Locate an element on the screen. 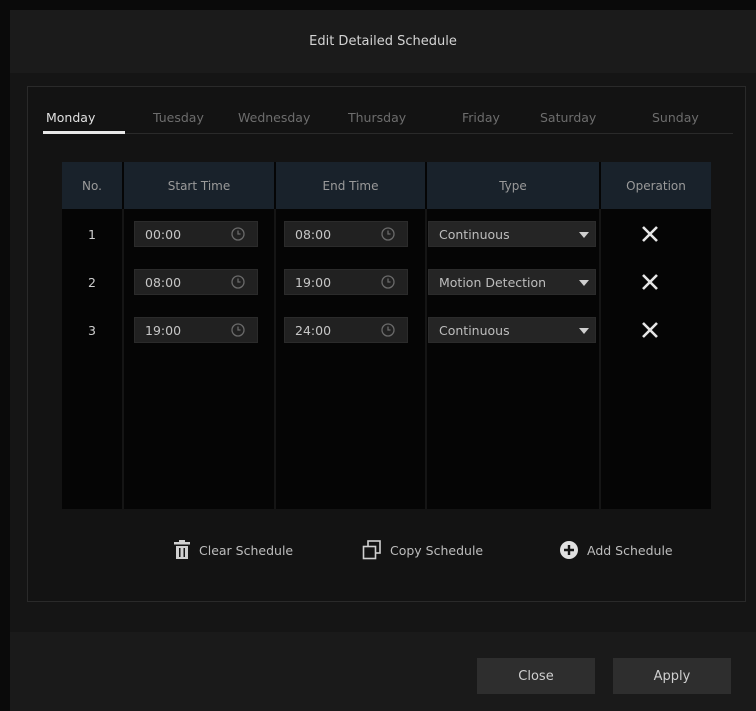 The image size is (756, 711). tab-active-indicator is located at coordinates (84, 132).